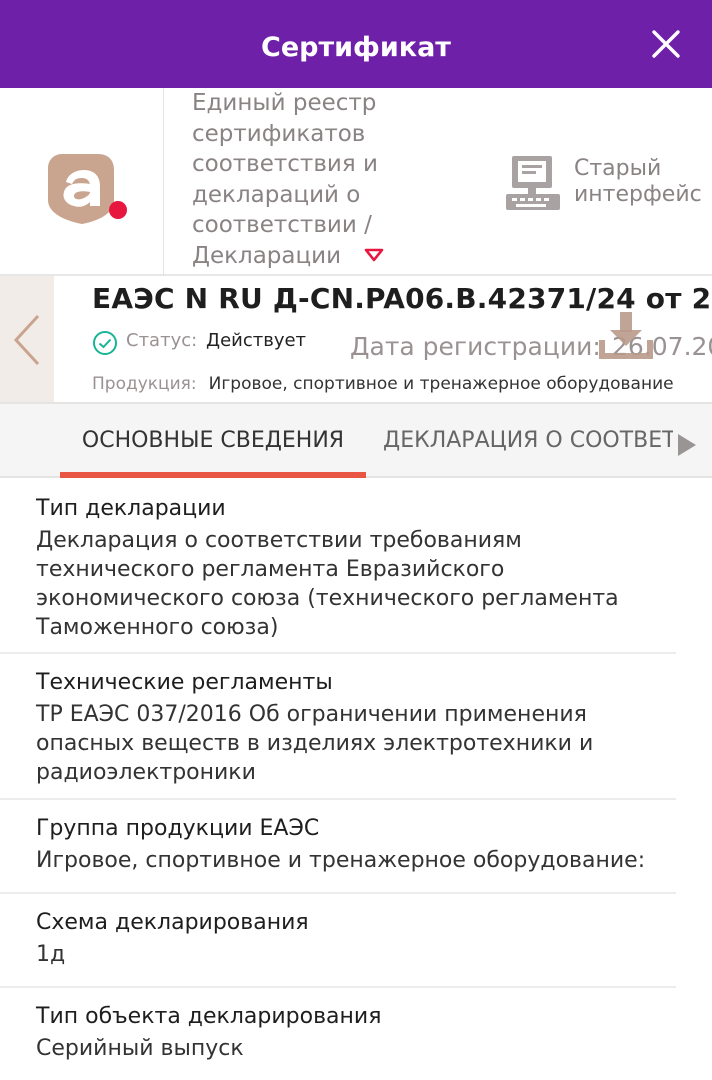 The image size is (712, 1080). I want to click on tab-main-info: ОСНОВНЫЕ СВЕДЕНИЯ, so click(213, 441).